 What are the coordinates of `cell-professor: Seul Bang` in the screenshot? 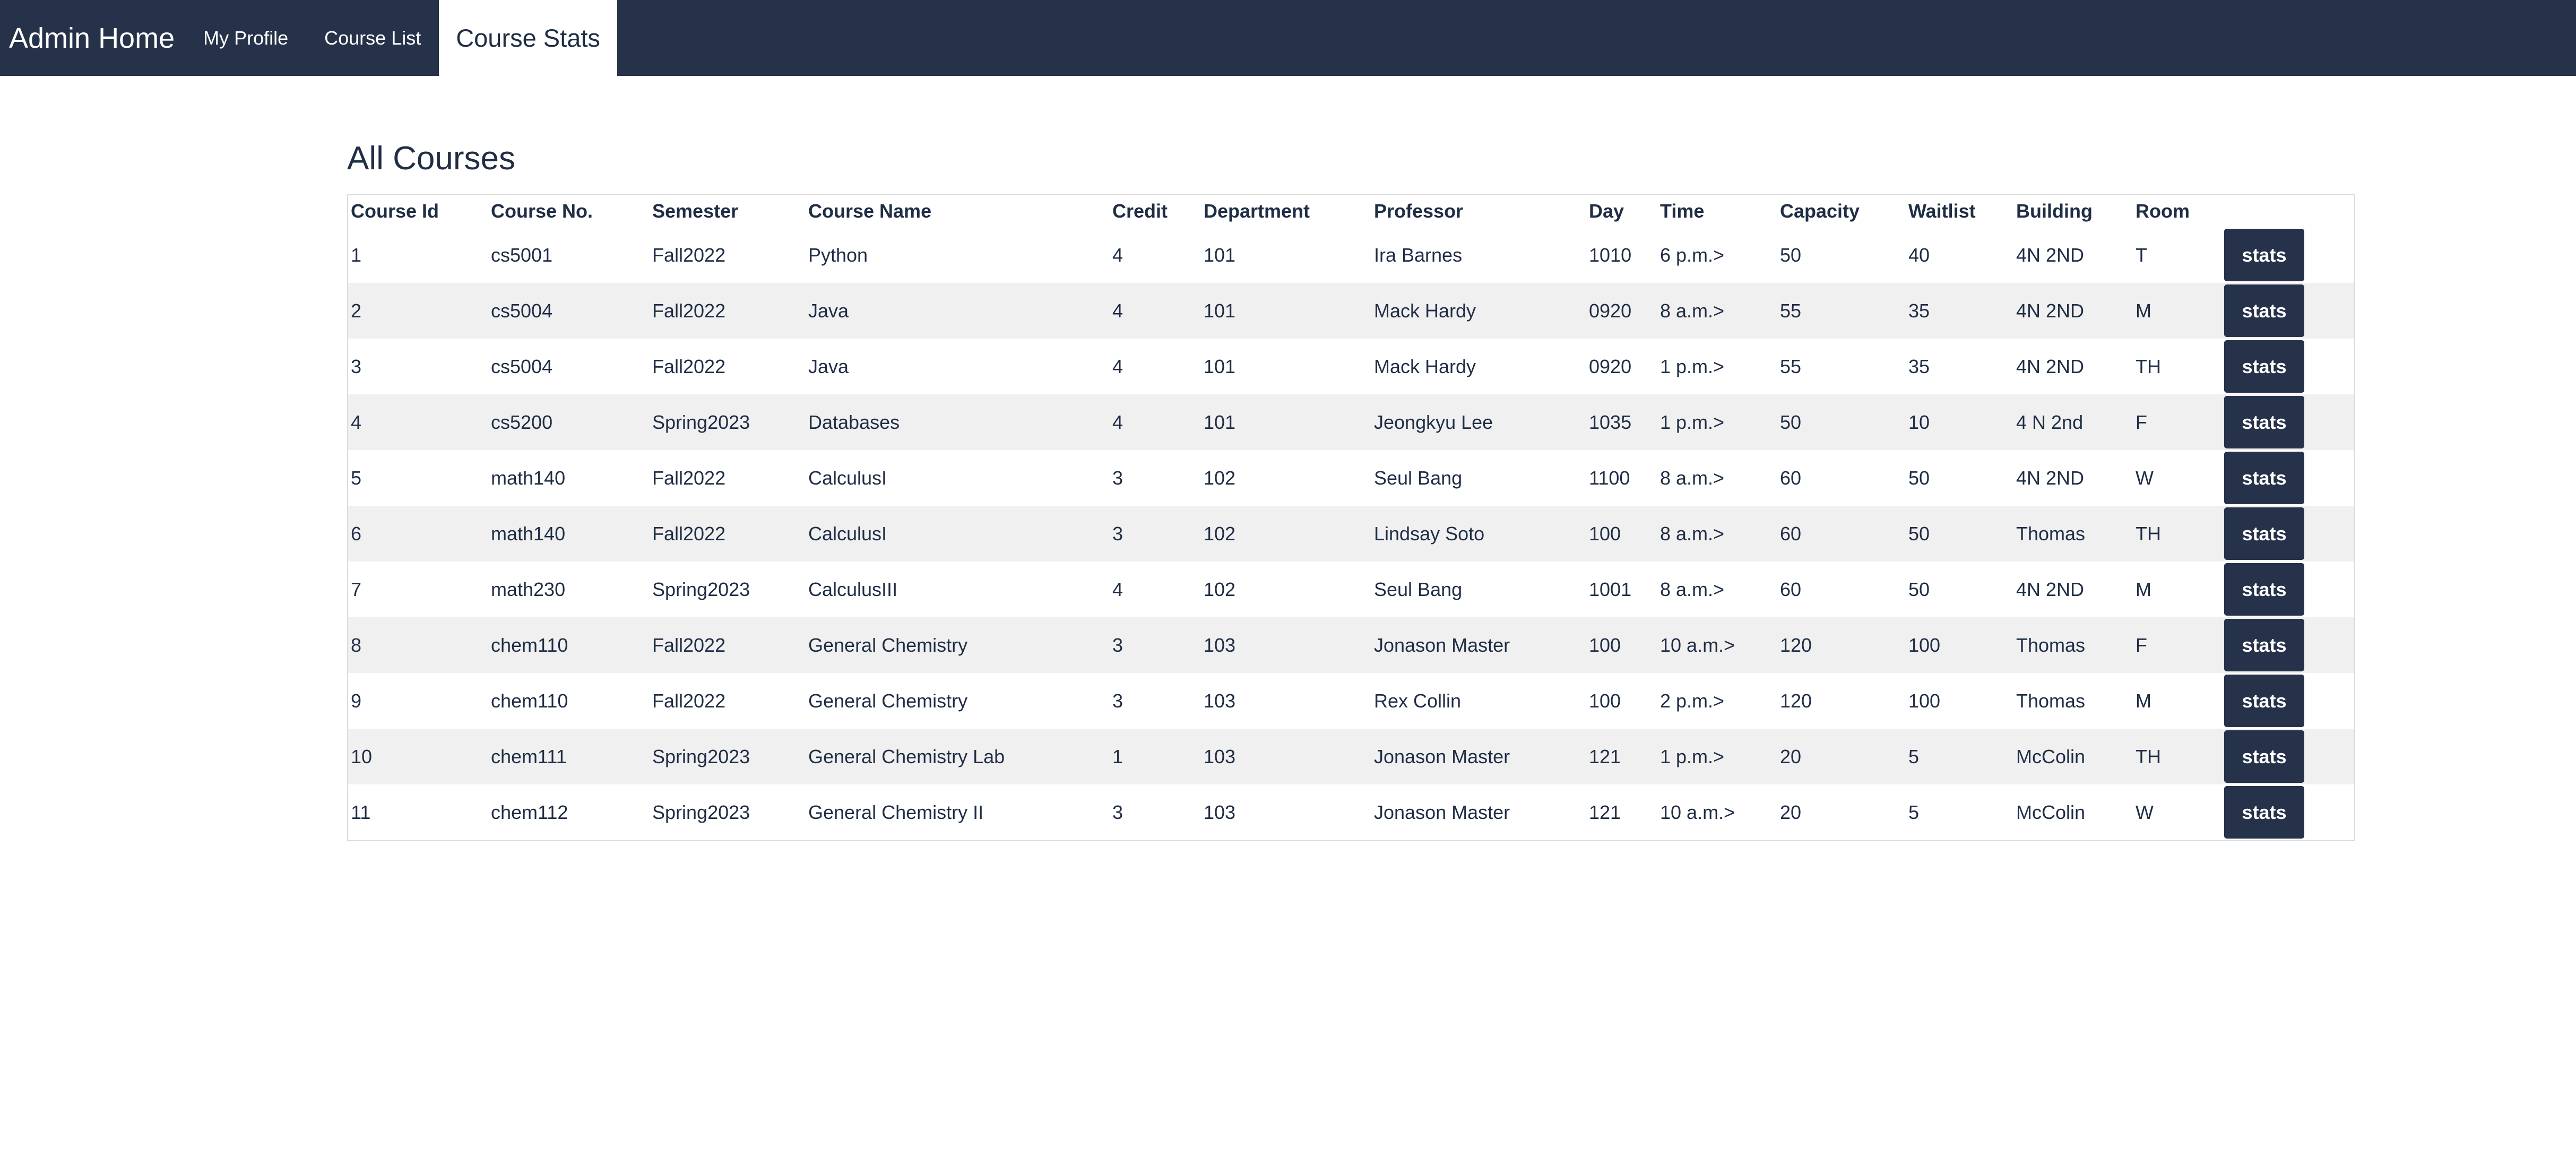 It's located at (1418, 478).